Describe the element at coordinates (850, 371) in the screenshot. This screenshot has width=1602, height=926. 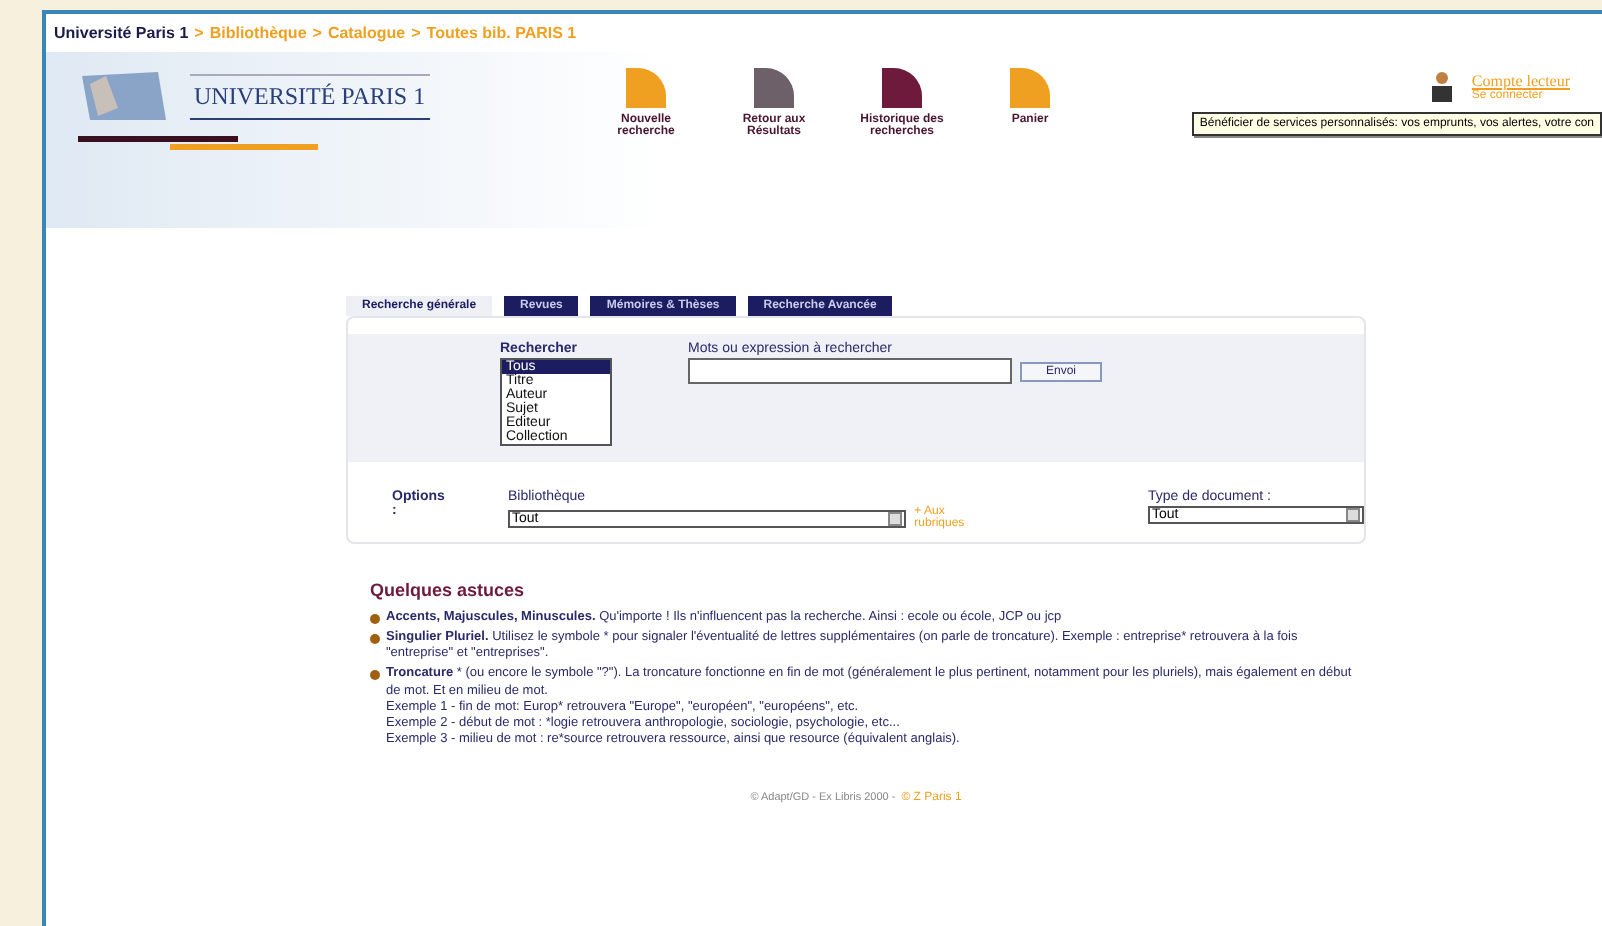
I see `search-field` at that location.